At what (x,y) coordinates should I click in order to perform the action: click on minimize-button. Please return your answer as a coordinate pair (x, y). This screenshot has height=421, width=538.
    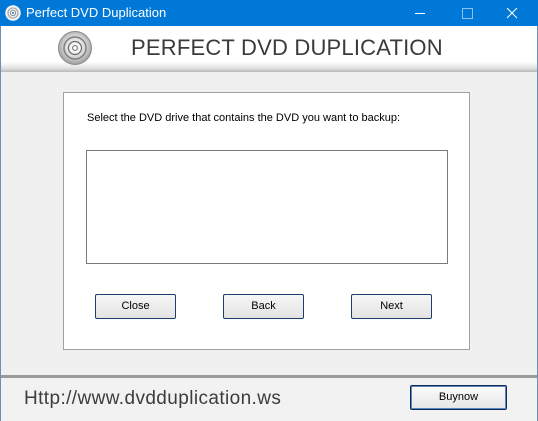
    Looking at the image, I should click on (420, 13).